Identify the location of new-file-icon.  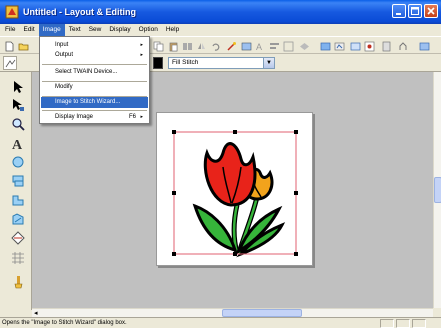
(9, 46).